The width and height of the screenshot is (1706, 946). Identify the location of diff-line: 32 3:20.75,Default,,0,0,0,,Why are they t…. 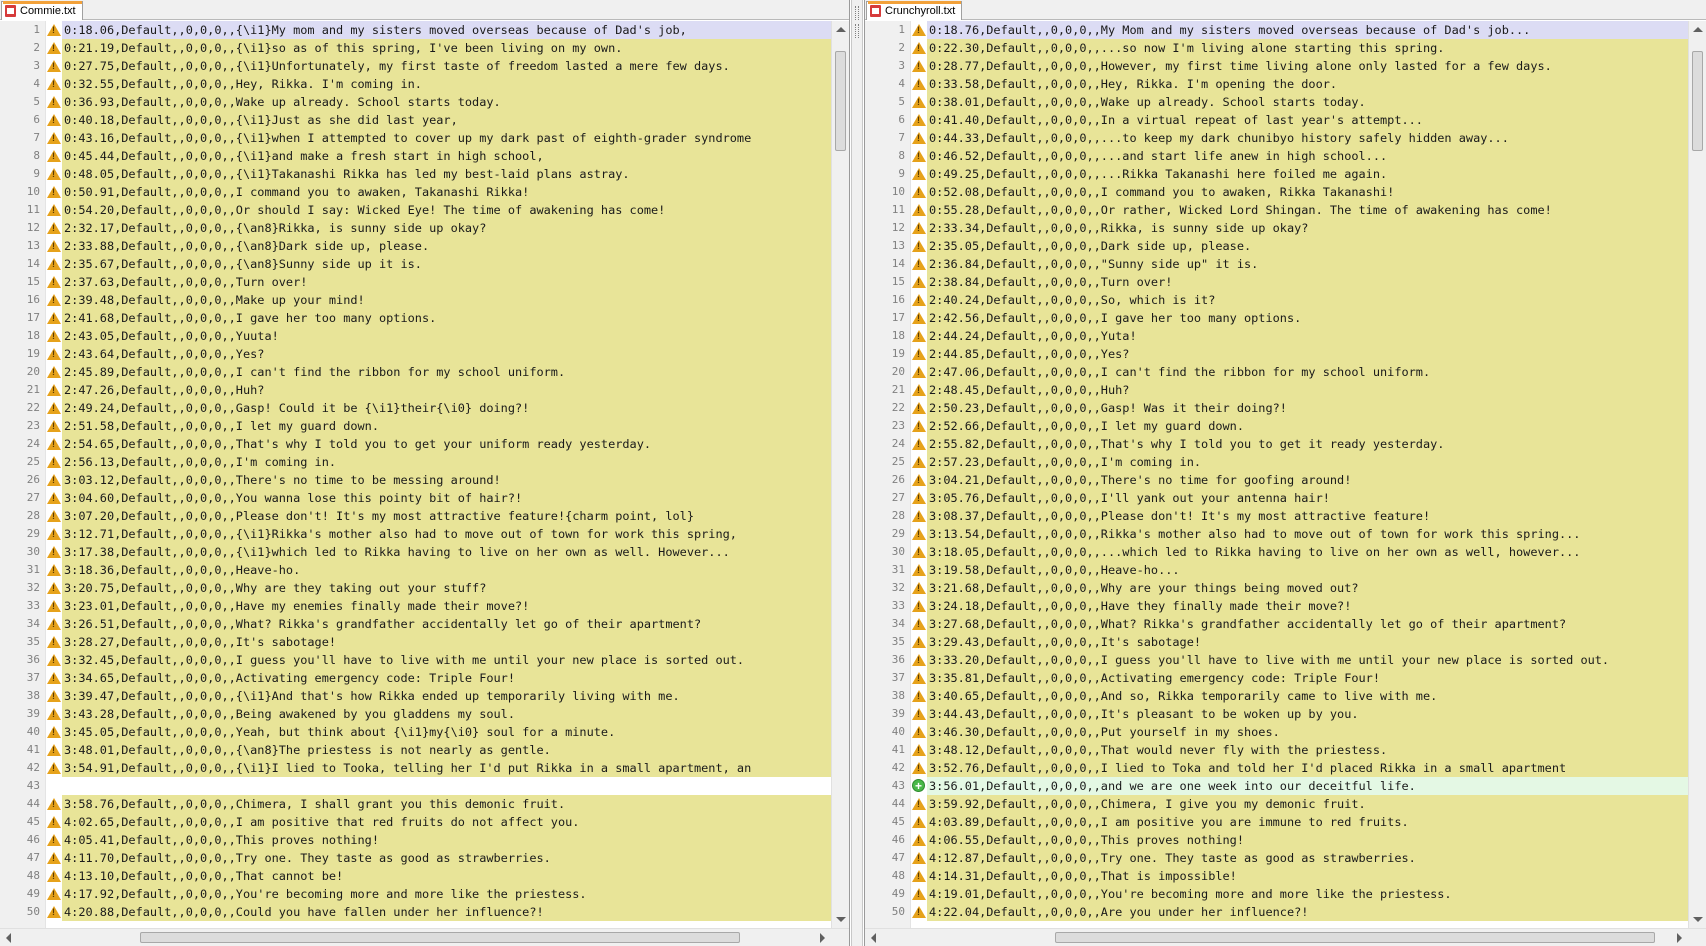
(415, 588).